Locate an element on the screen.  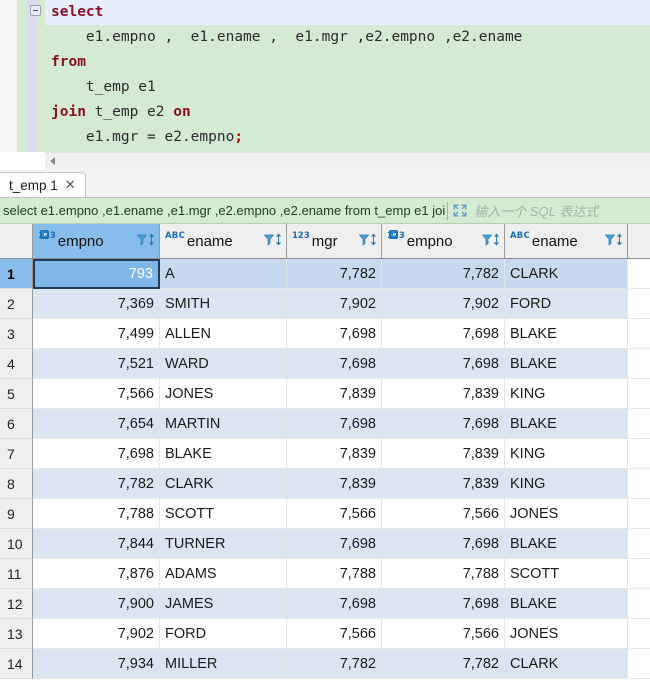
table-cell: ADAMS is located at coordinates (223, 574).